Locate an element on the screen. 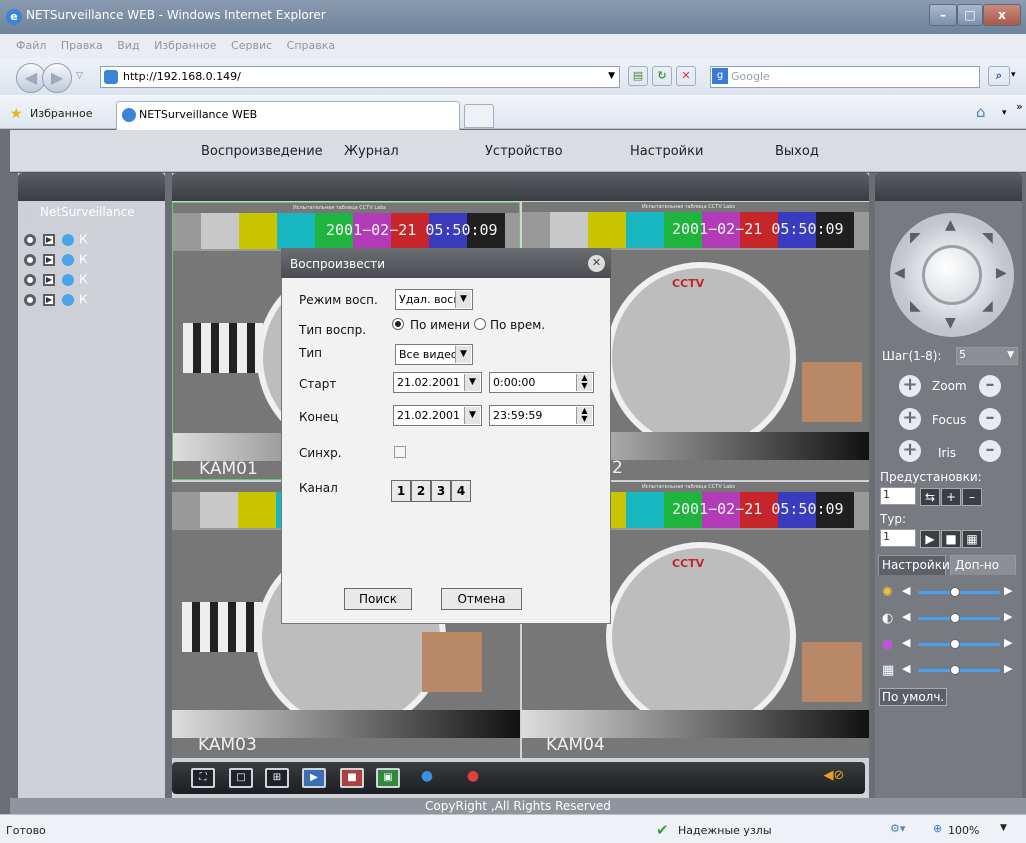  channel-row-1: ▶ К is located at coordinates (56, 240).